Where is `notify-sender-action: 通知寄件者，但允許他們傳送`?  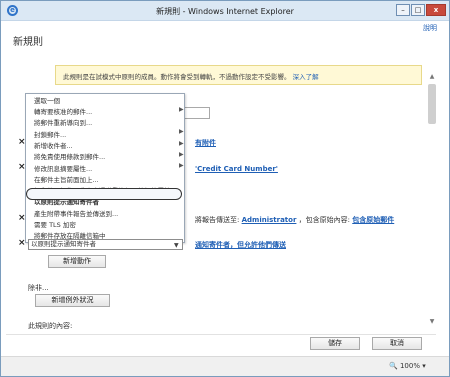
notify-sender-action: 通知寄件者，但允許他們傳送 is located at coordinates (240, 245).